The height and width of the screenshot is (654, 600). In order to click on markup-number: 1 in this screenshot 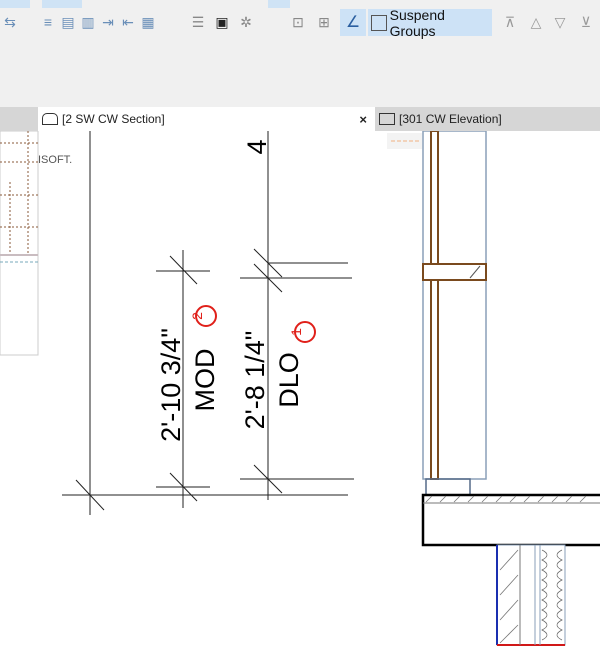, I will do `click(296, 332)`.